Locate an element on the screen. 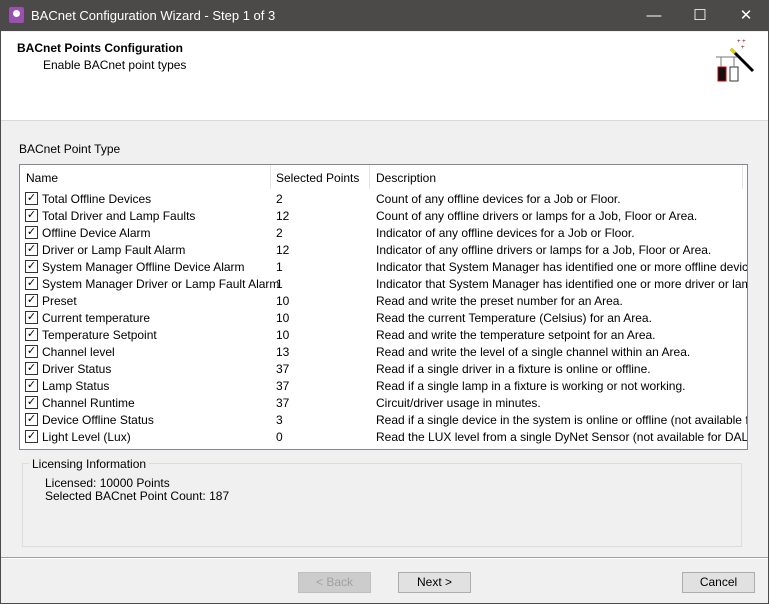  point-name: System Manager Offline Device Alarm is located at coordinates (143, 267).